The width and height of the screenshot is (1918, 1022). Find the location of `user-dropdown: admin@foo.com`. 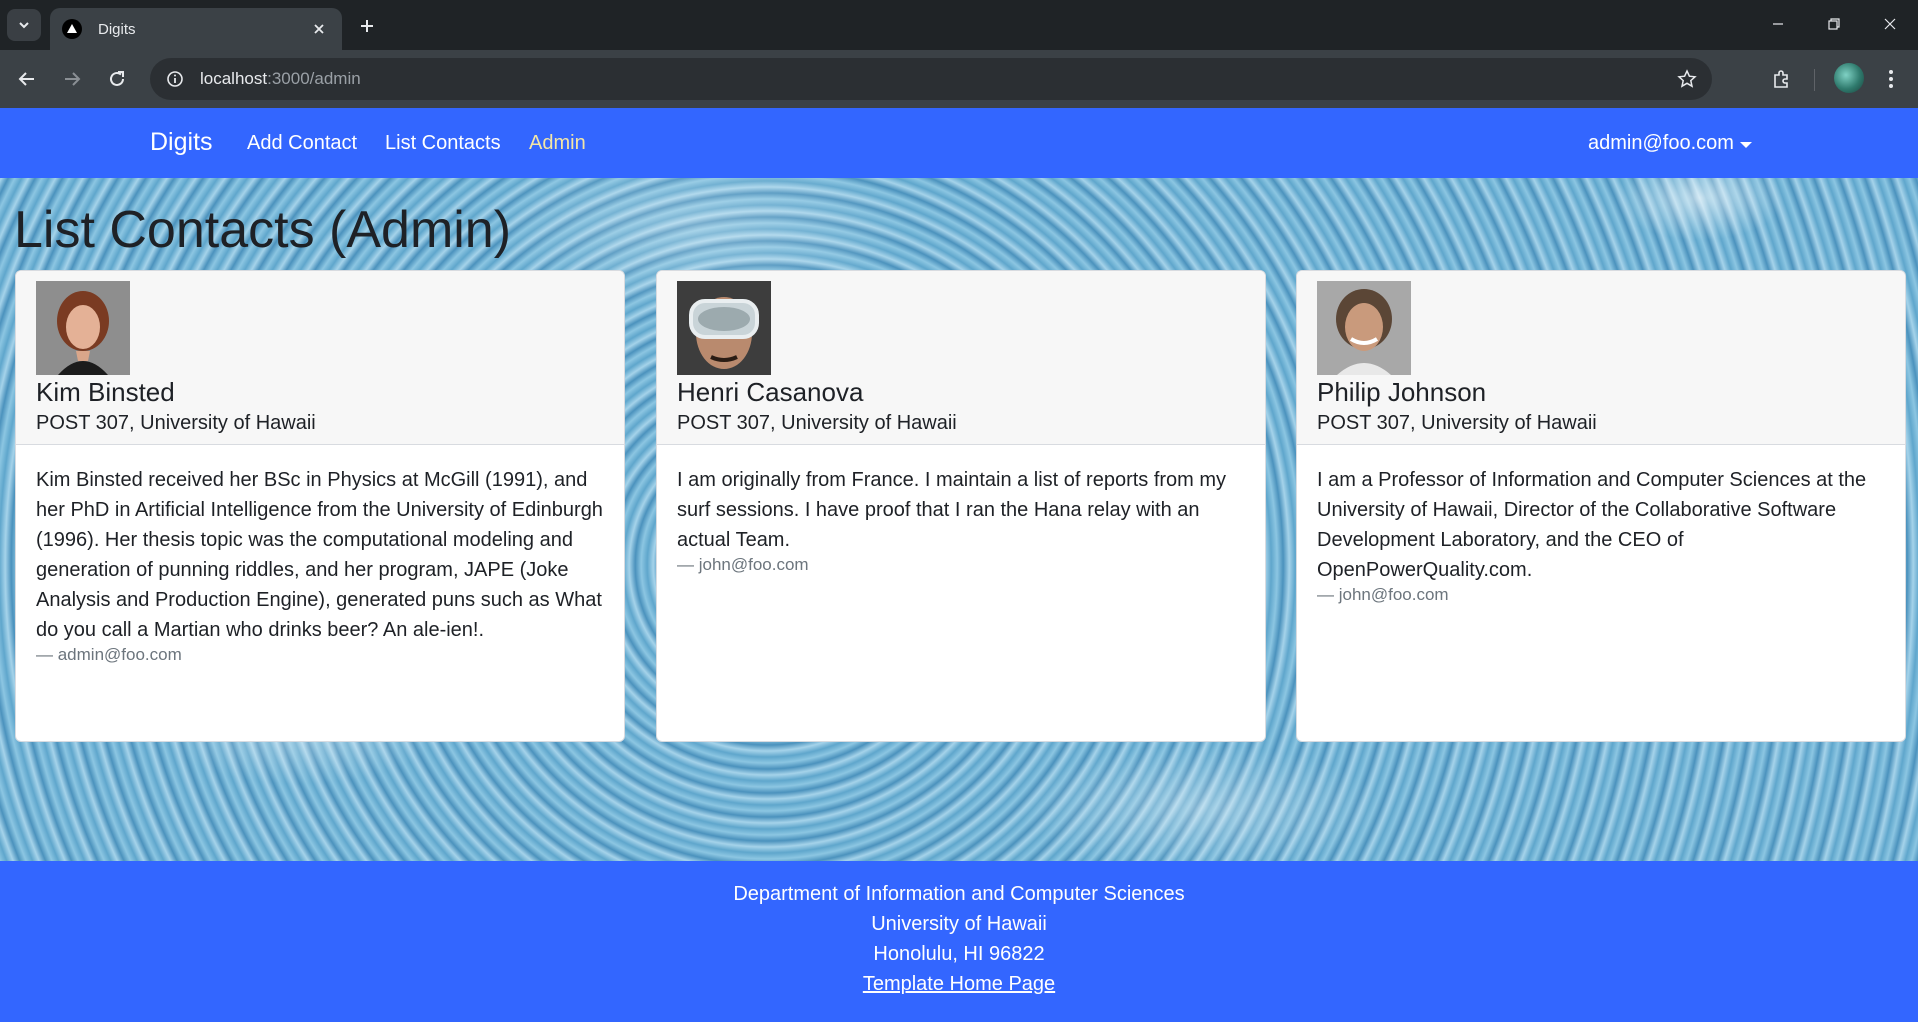

user-dropdown: admin@foo.com is located at coordinates (1670, 143).